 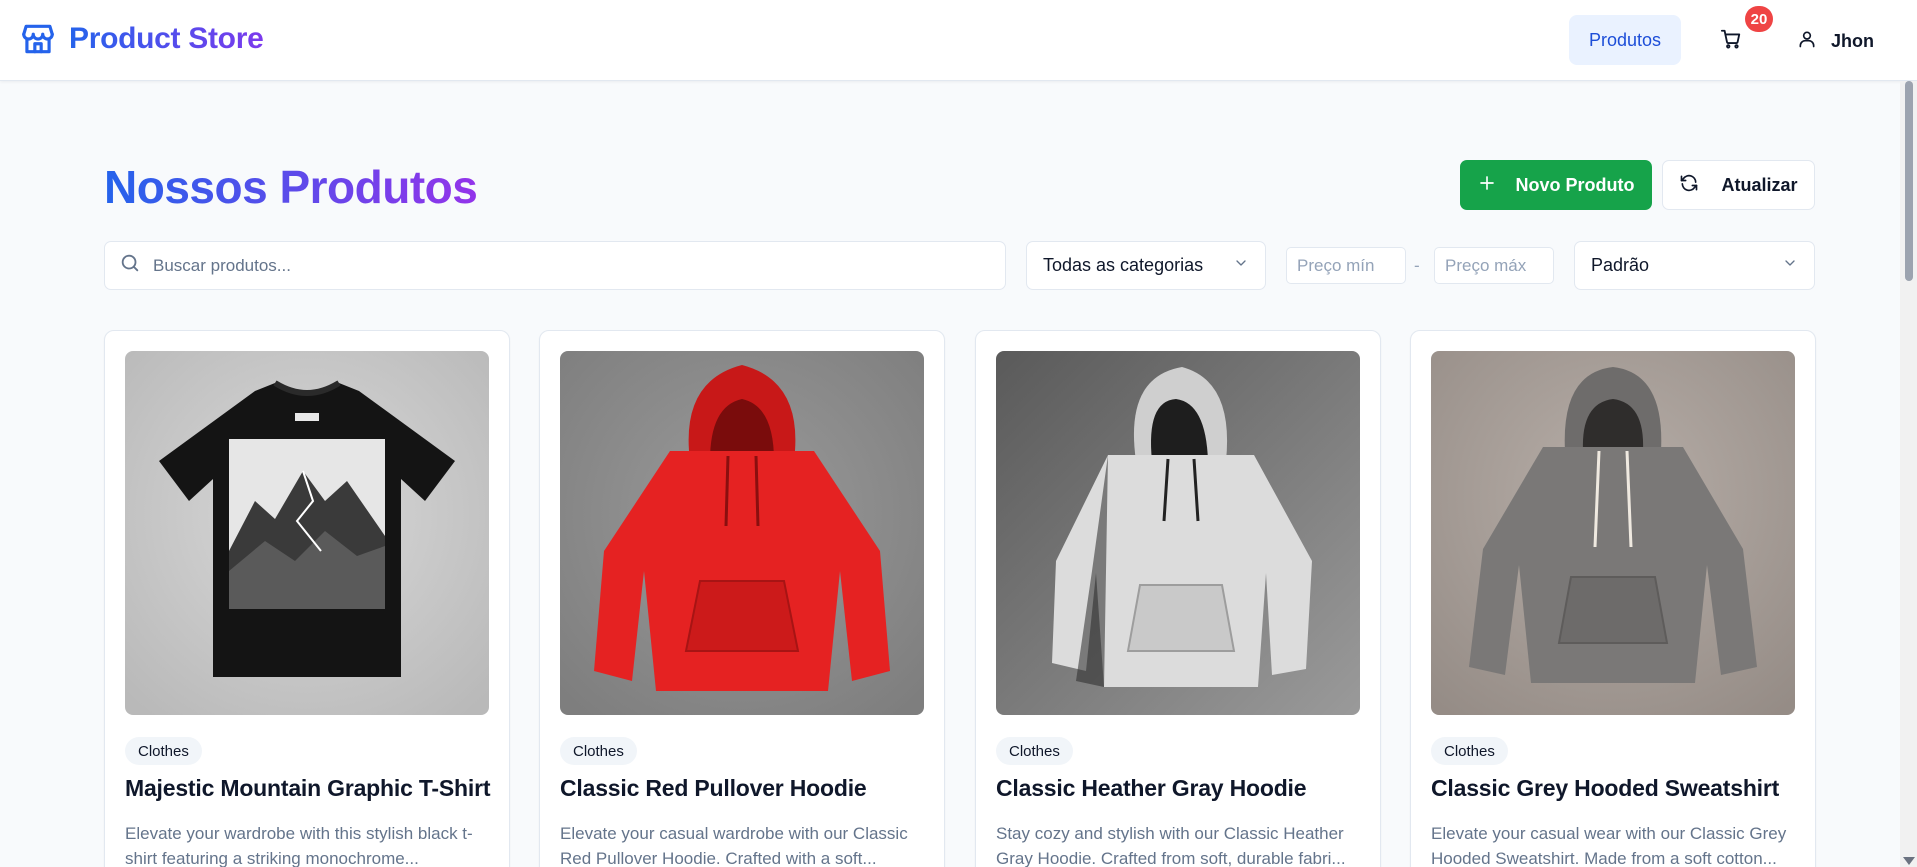 What do you see at coordinates (1807, 41) in the screenshot?
I see `user-icon` at bounding box center [1807, 41].